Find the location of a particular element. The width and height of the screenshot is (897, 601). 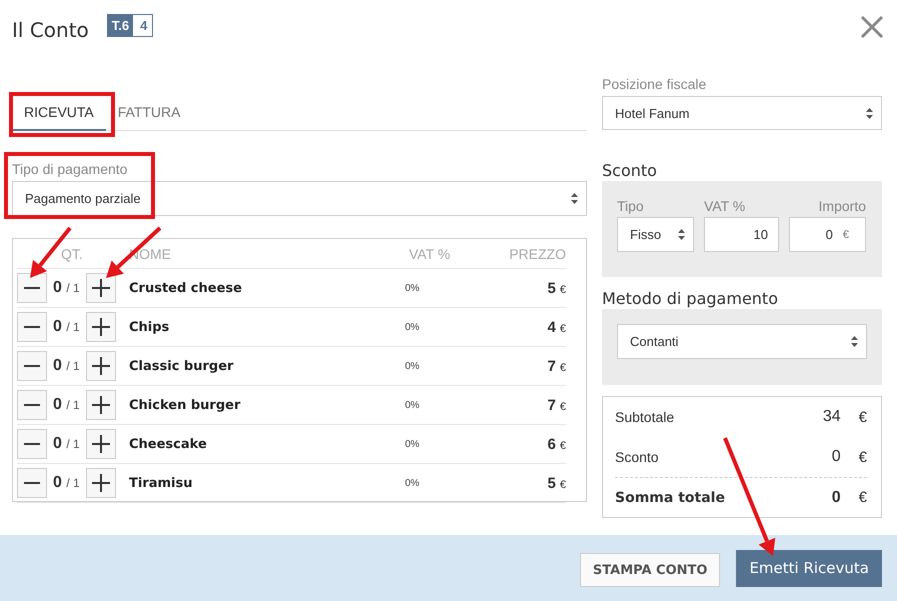

item-name: Crusted cheese is located at coordinates (185, 288).